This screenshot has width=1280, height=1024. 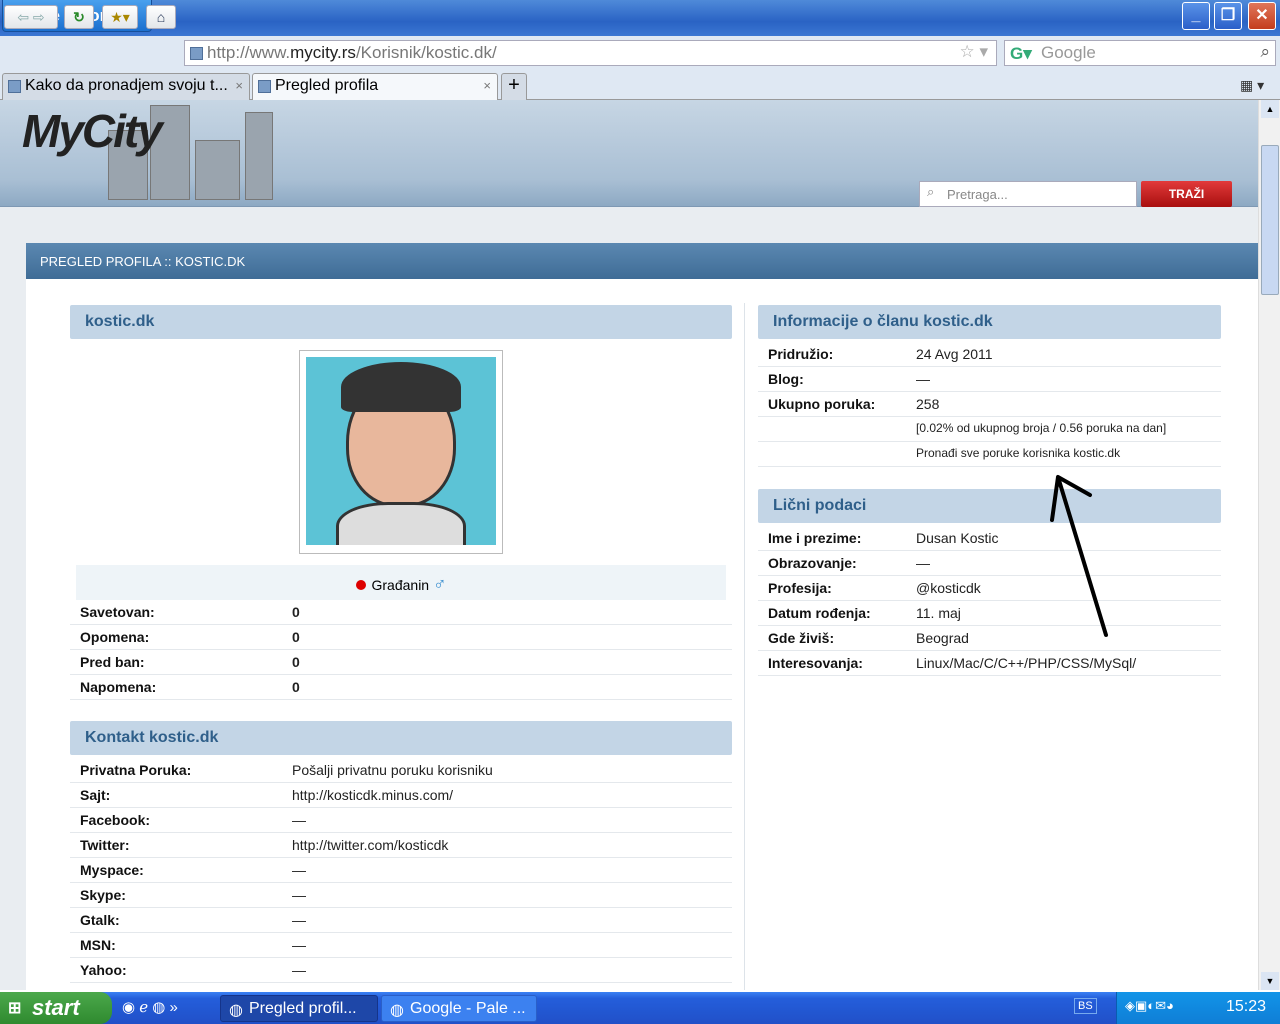 What do you see at coordinates (1198, 1008) in the screenshot?
I see `system-tray: ◈▣◐✉◕ 15:23` at bounding box center [1198, 1008].